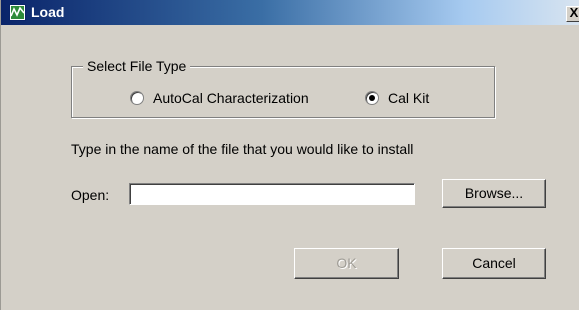 Image resolution: width=579 pixels, height=310 pixels. I want to click on radio-cal-kit-button, so click(372, 98).